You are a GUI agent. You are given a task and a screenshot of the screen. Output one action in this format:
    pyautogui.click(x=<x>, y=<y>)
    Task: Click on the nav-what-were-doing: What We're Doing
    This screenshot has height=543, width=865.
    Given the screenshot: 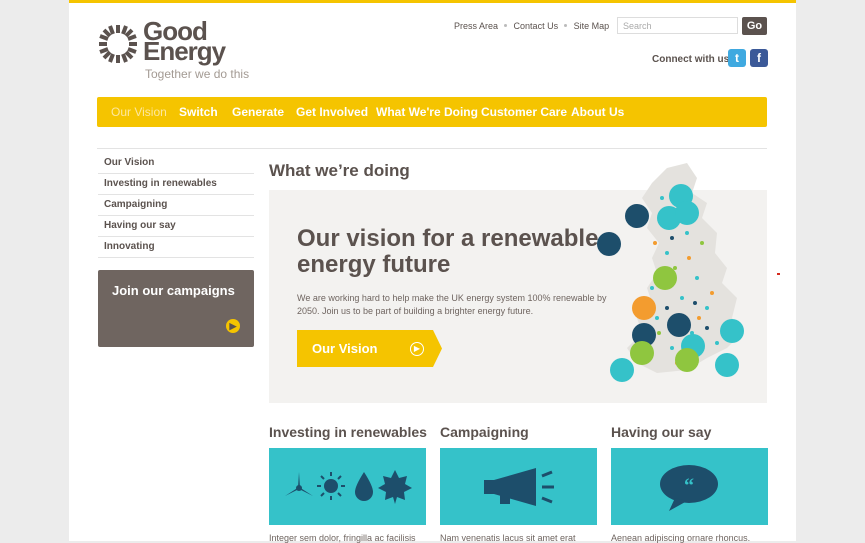 What is the action you would take?
    pyautogui.click(x=427, y=112)
    